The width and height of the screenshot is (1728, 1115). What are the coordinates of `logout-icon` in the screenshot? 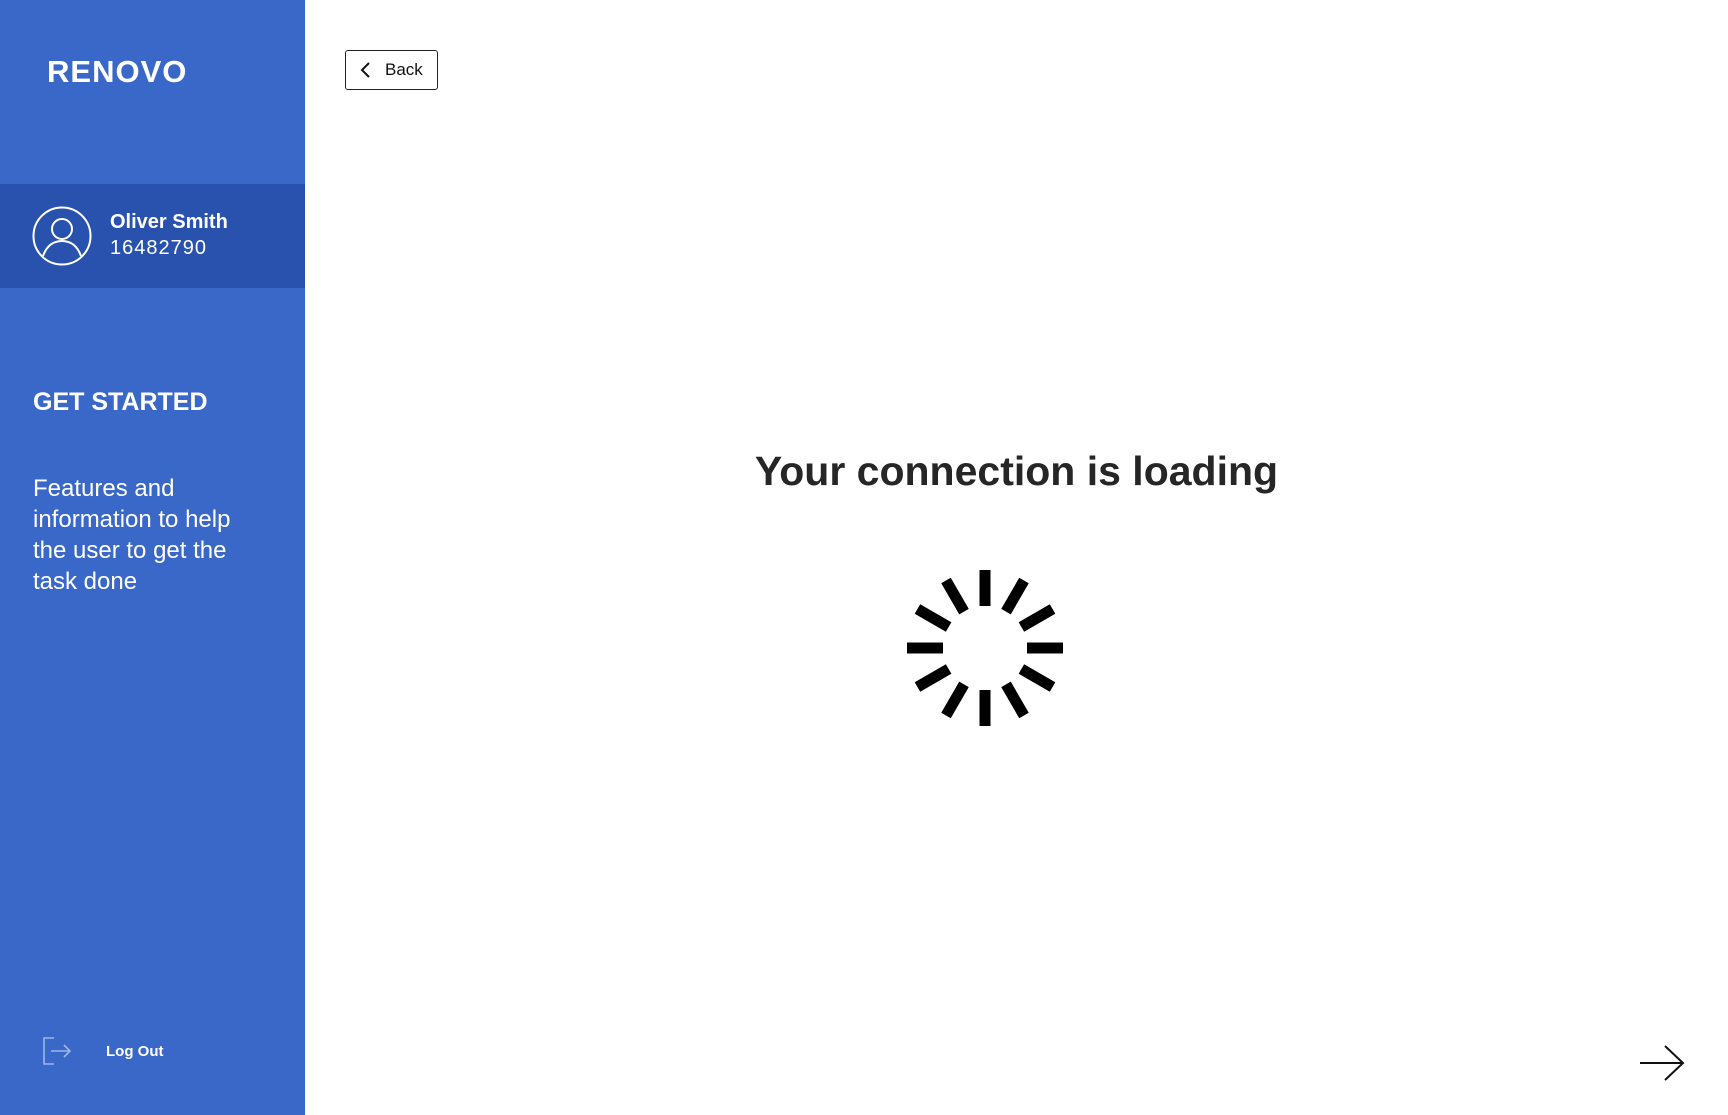 It's located at (57, 1051).